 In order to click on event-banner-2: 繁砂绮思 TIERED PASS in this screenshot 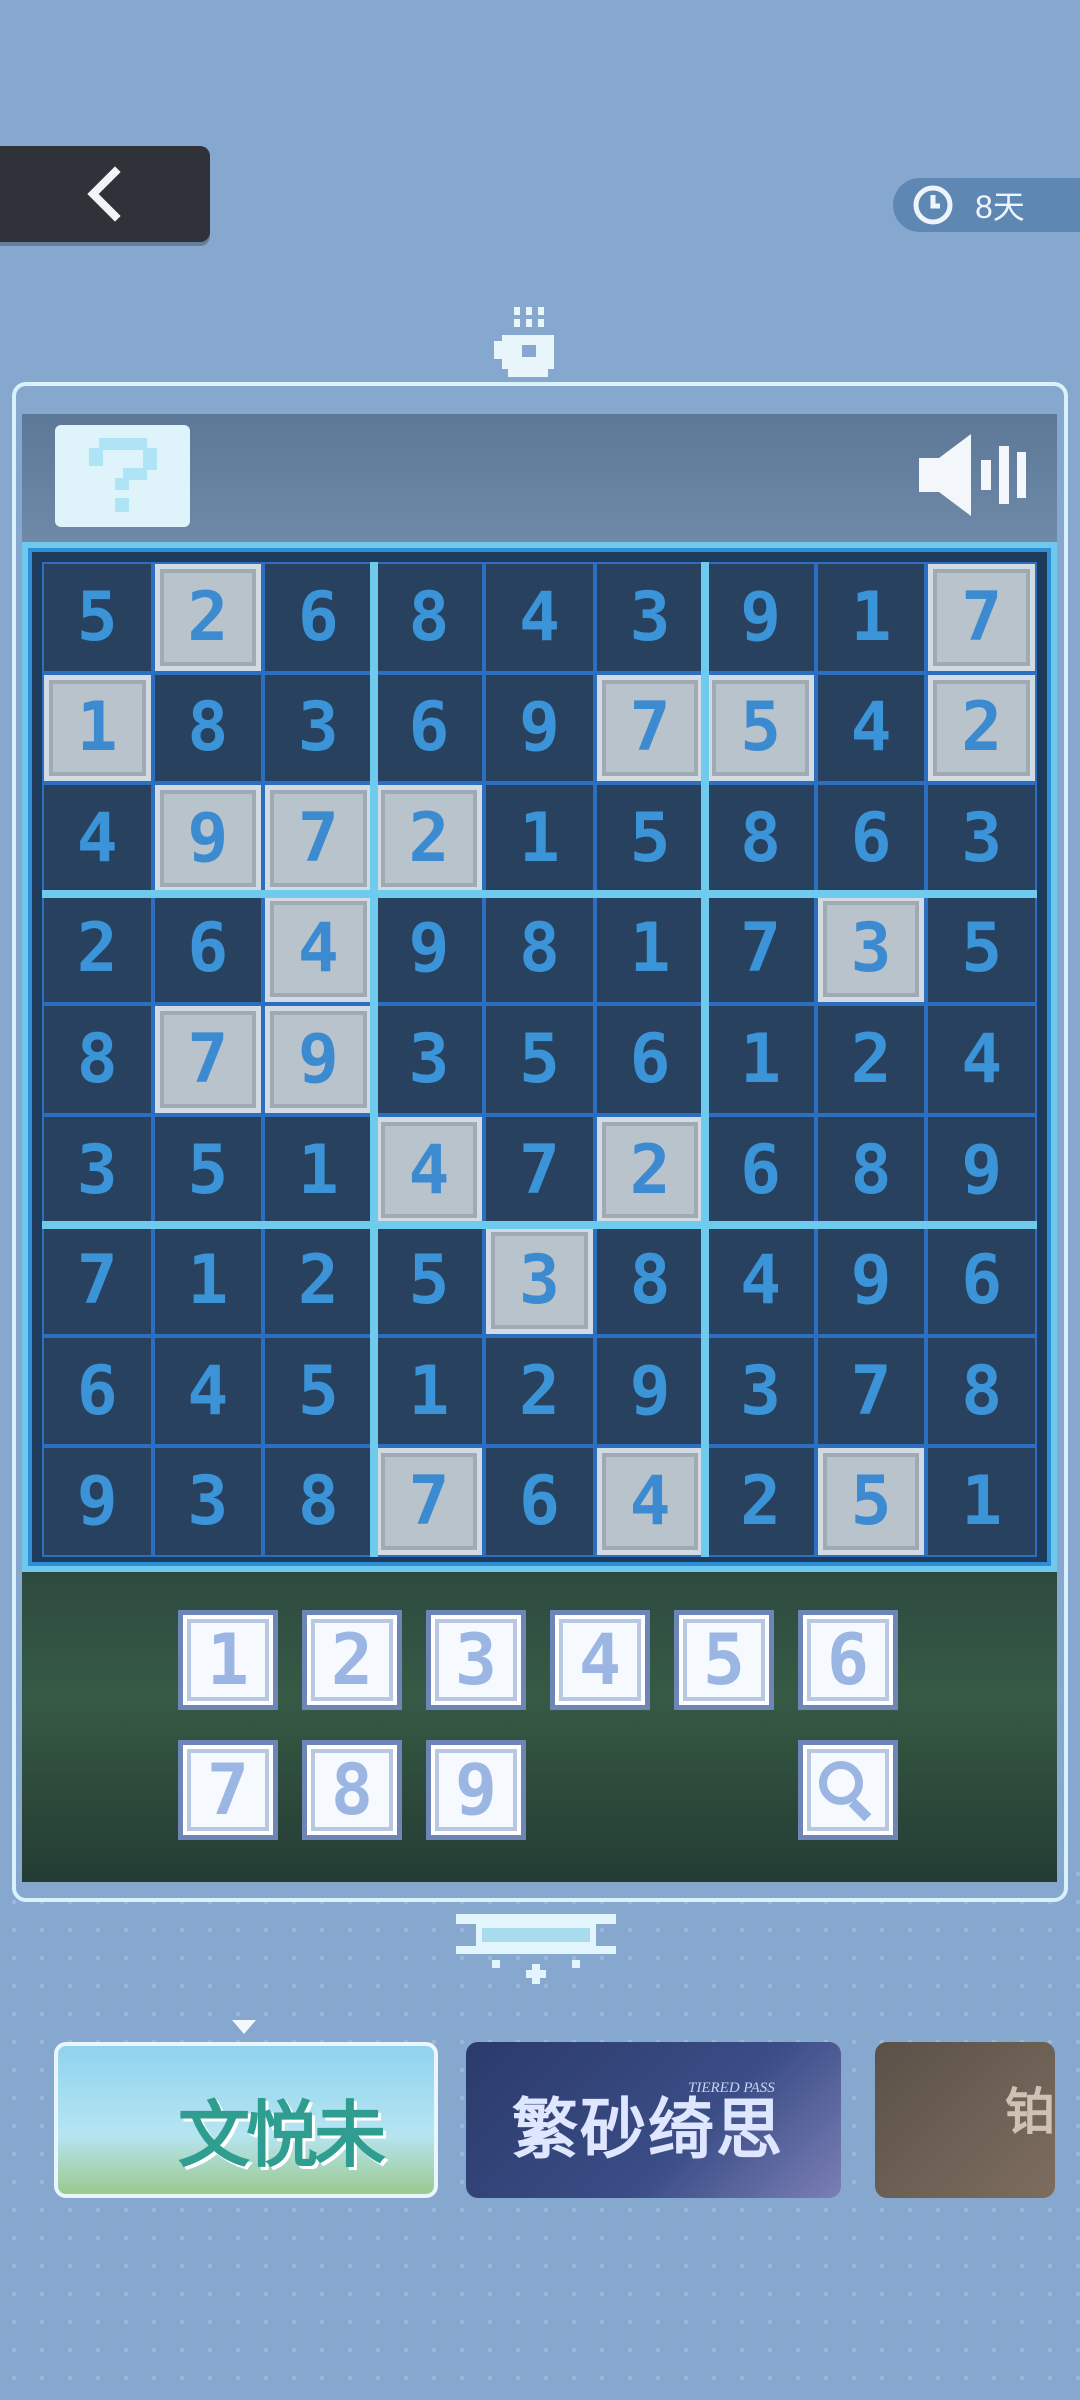, I will do `click(653, 2120)`.